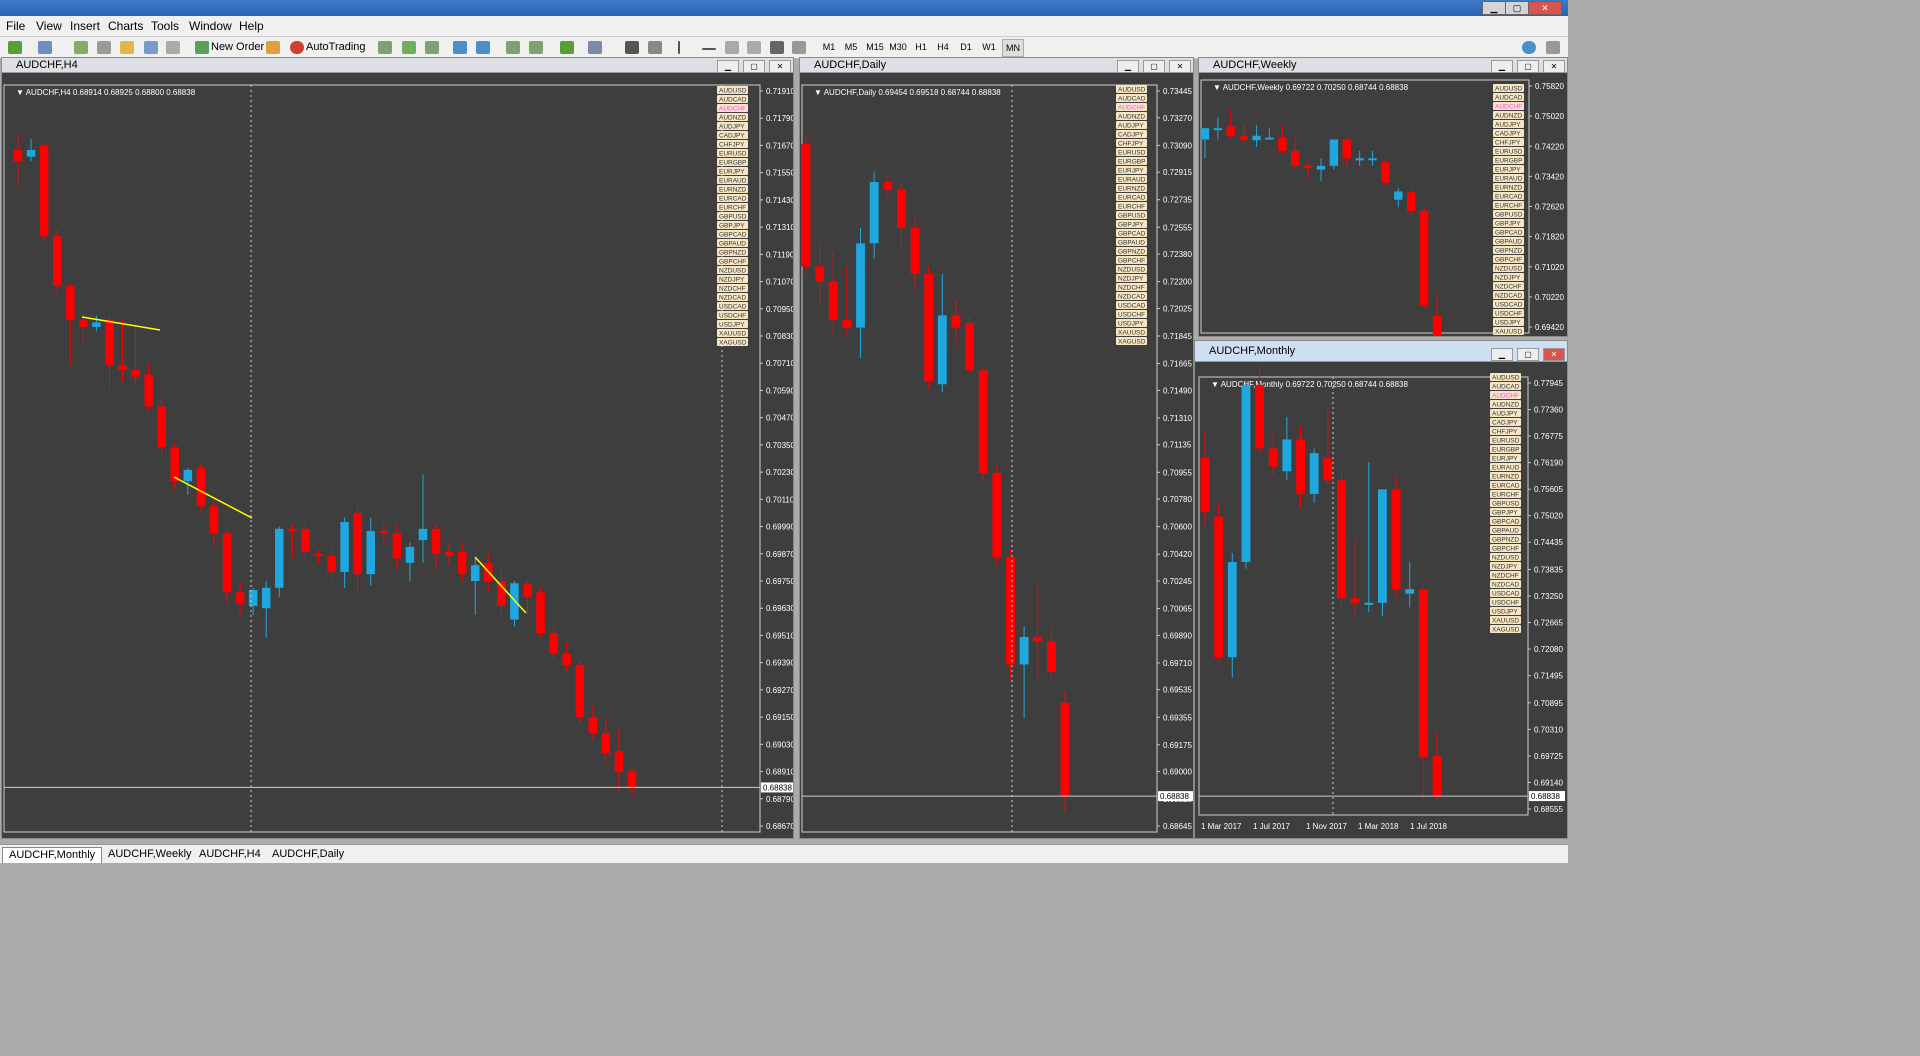 The image size is (1920, 1056). What do you see at coordinates (1548, 410) in the screenshot?
I see `y-tick-label: 0.77360` at bounding box center [1548, 410].